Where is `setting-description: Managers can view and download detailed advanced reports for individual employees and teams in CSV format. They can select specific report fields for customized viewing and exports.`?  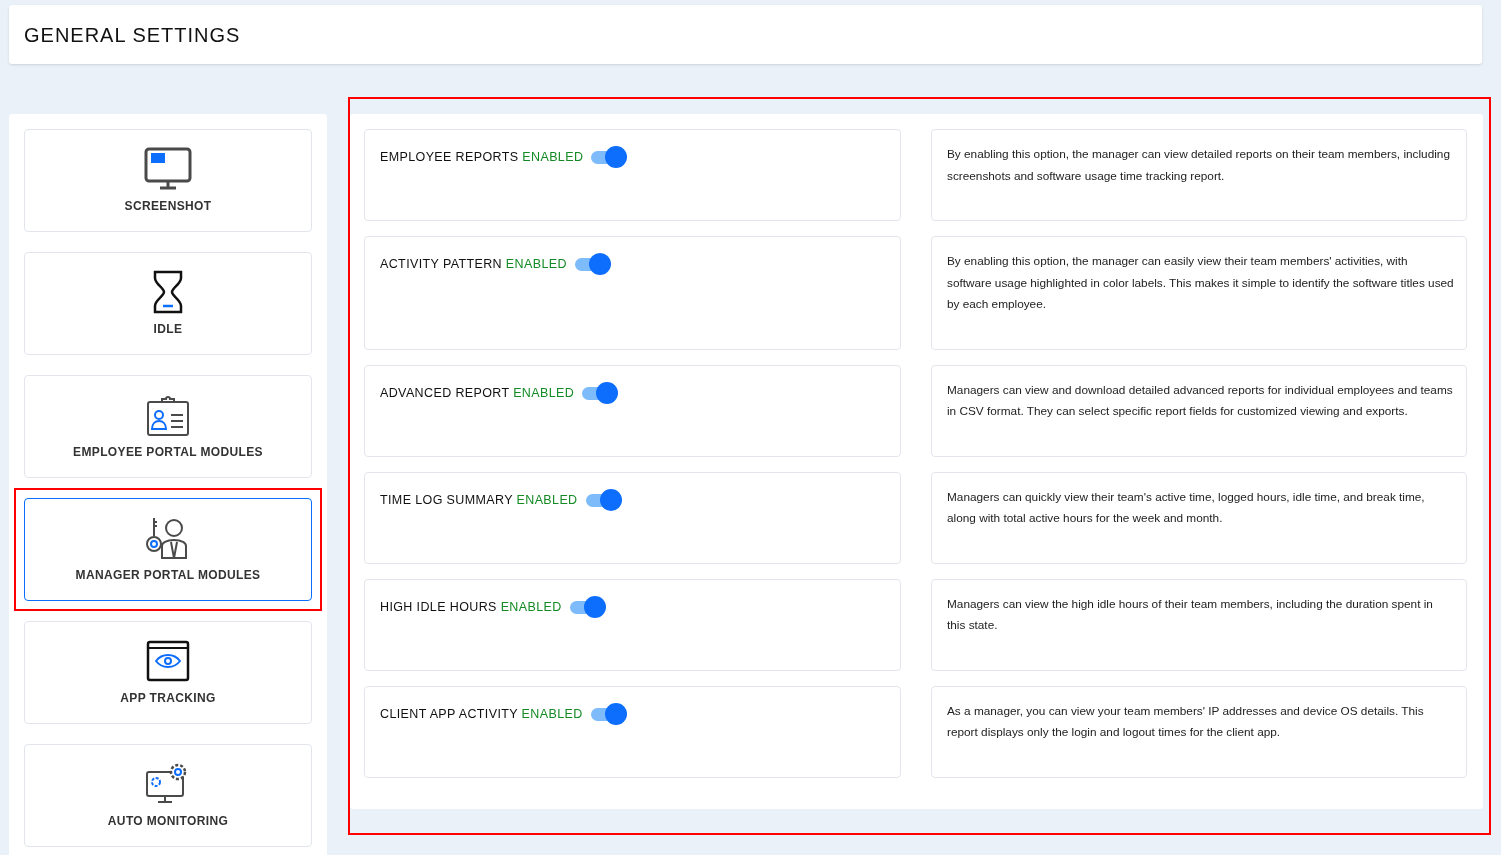
setting-description: Managers can view and download detailed advanced reports for individual employees and teams in CSV format. They can select specific report fields for customized viewing and exports. is located at coordinates (1200, 400).